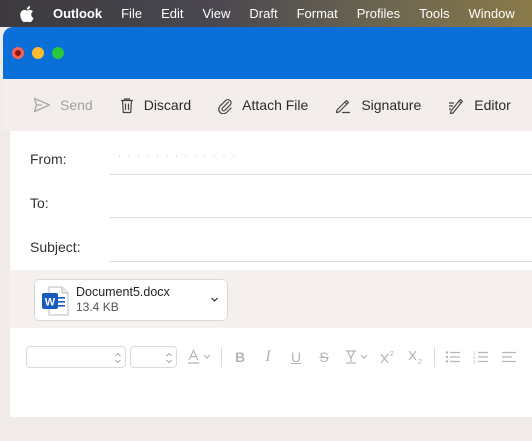 The image size is (532, 441). Describe the element at coordinates (55, 247) in the screenshot. I see `subject-label: Subject:` at that location.